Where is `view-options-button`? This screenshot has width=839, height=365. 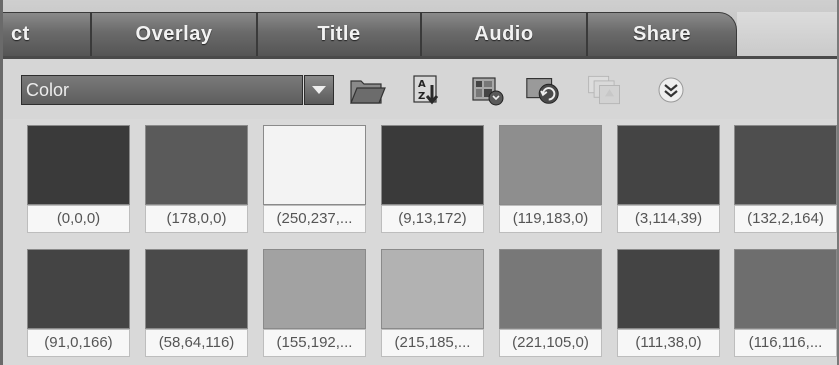 view-options-button is located at coordinates (487, 90).